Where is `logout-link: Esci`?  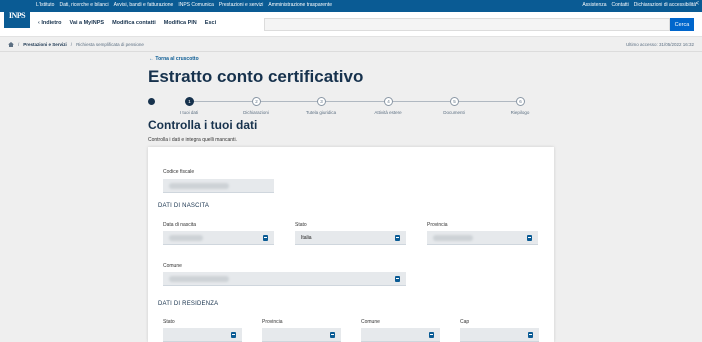 logout-link: Esci is located at coordinates (210, 23).